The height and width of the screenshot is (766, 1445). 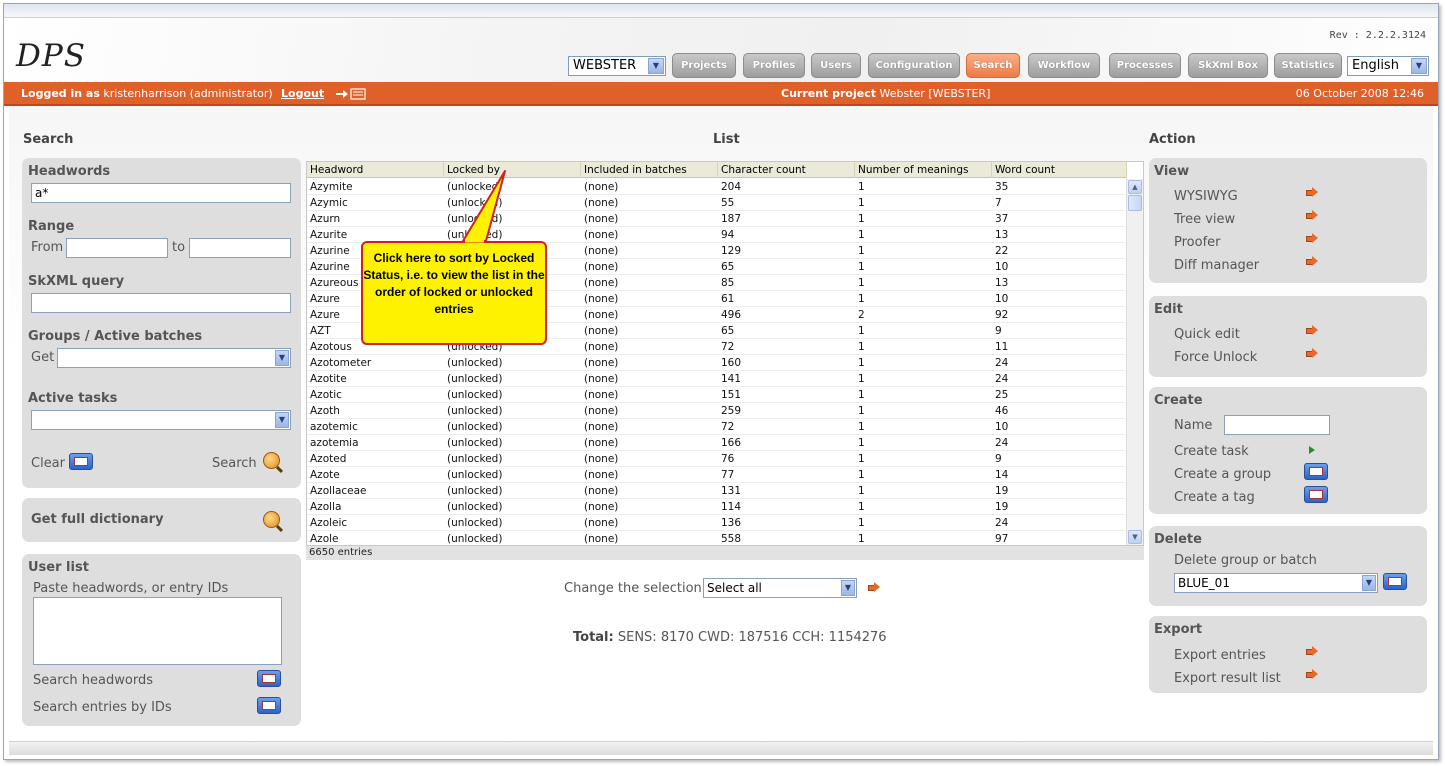 What do you see at coordinates (375, 170) in the screenshot?
I see `column-header-headword: Headword` at bounding box center [375, 170].